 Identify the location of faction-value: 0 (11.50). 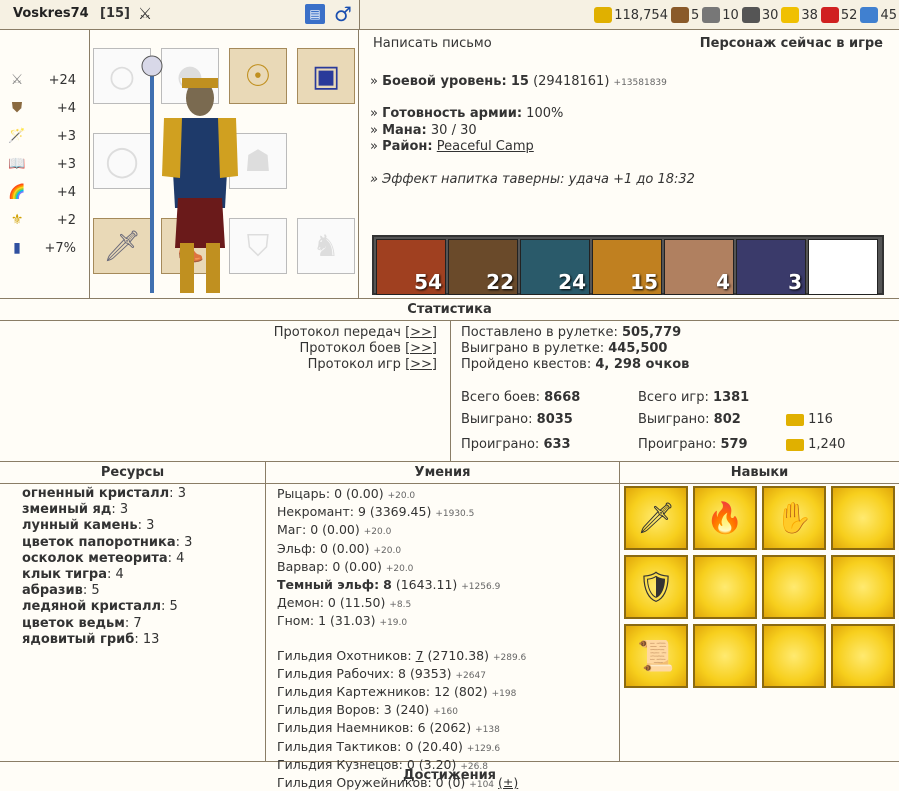
(356, 603).